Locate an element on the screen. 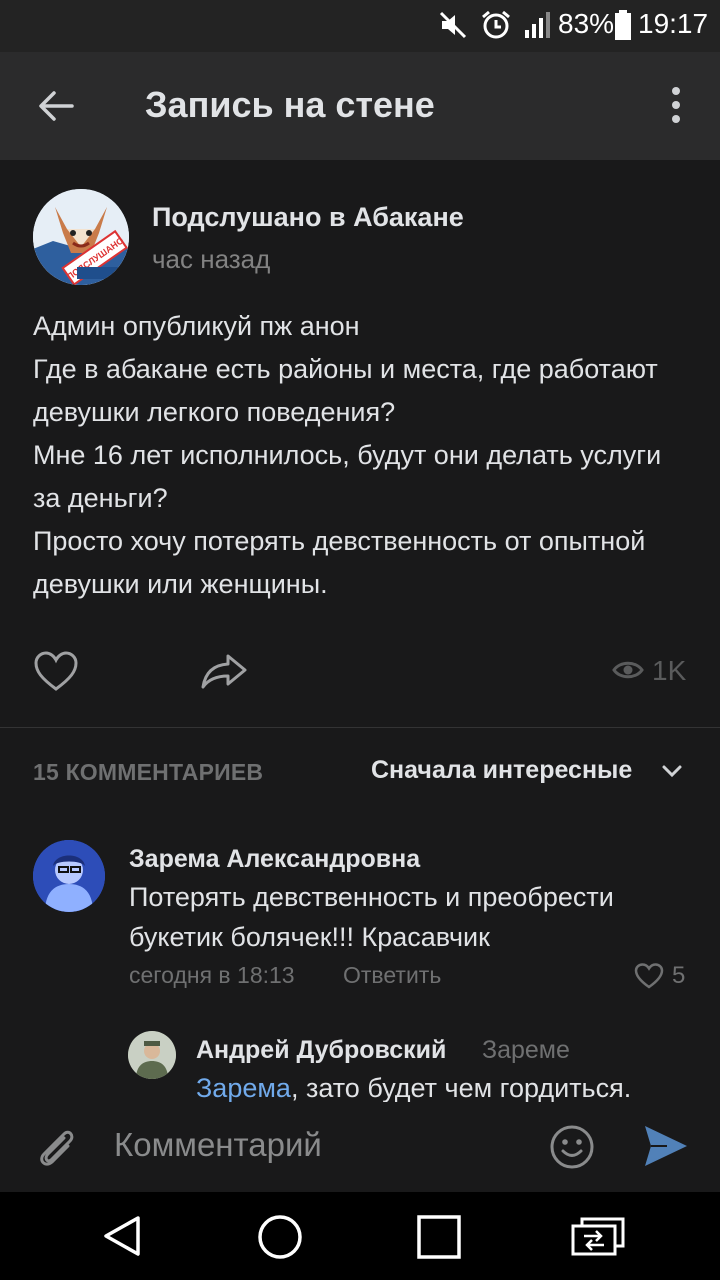 This screenshot has width=720, height=1280. post-author-avatar: ПОДСЛУШАНО is located at coordinates (81, 237).